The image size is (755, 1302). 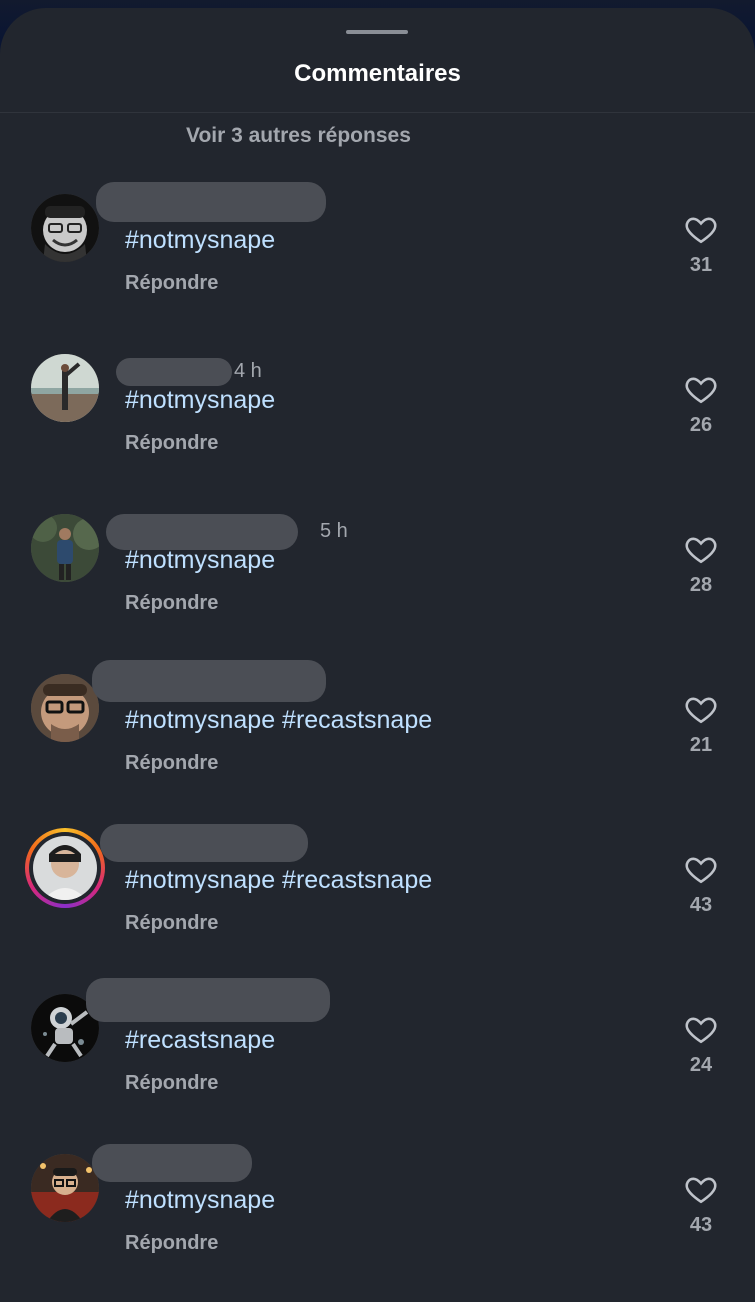 I want to click on like-count: 24, so click(x=701, y=1065).